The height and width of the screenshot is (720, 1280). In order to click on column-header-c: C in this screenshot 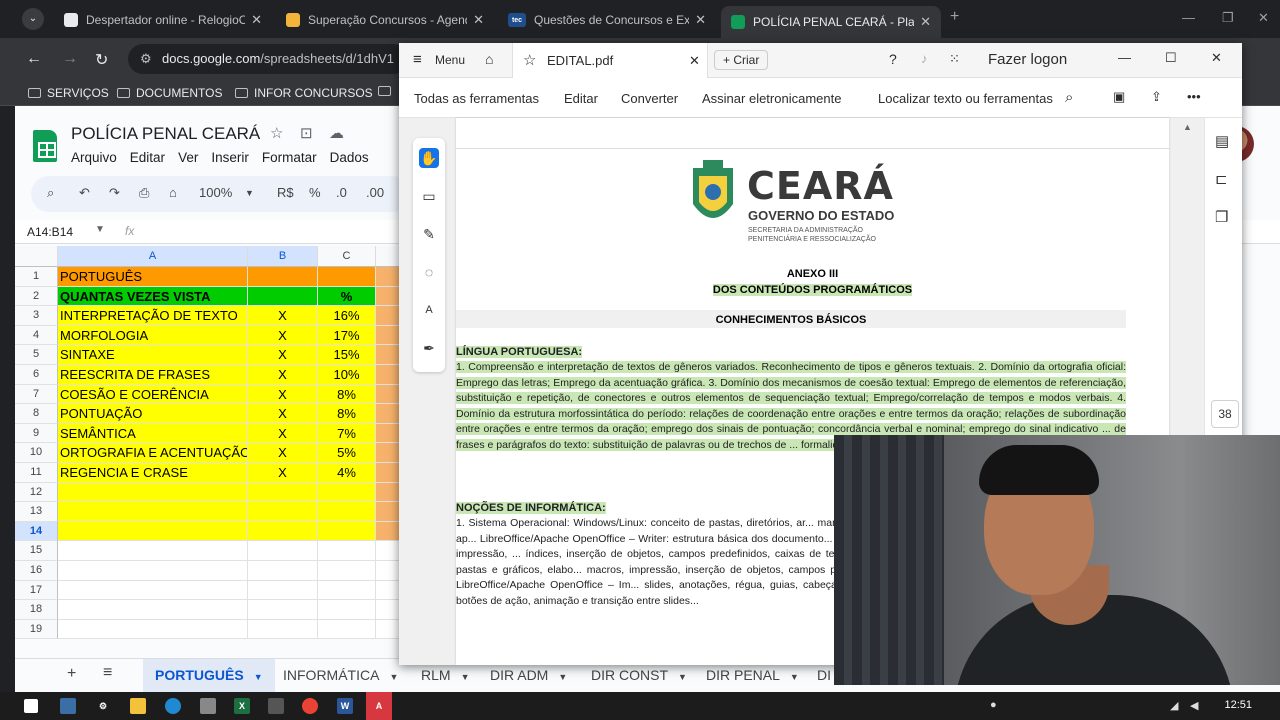, I will do `click(347, 256)`.